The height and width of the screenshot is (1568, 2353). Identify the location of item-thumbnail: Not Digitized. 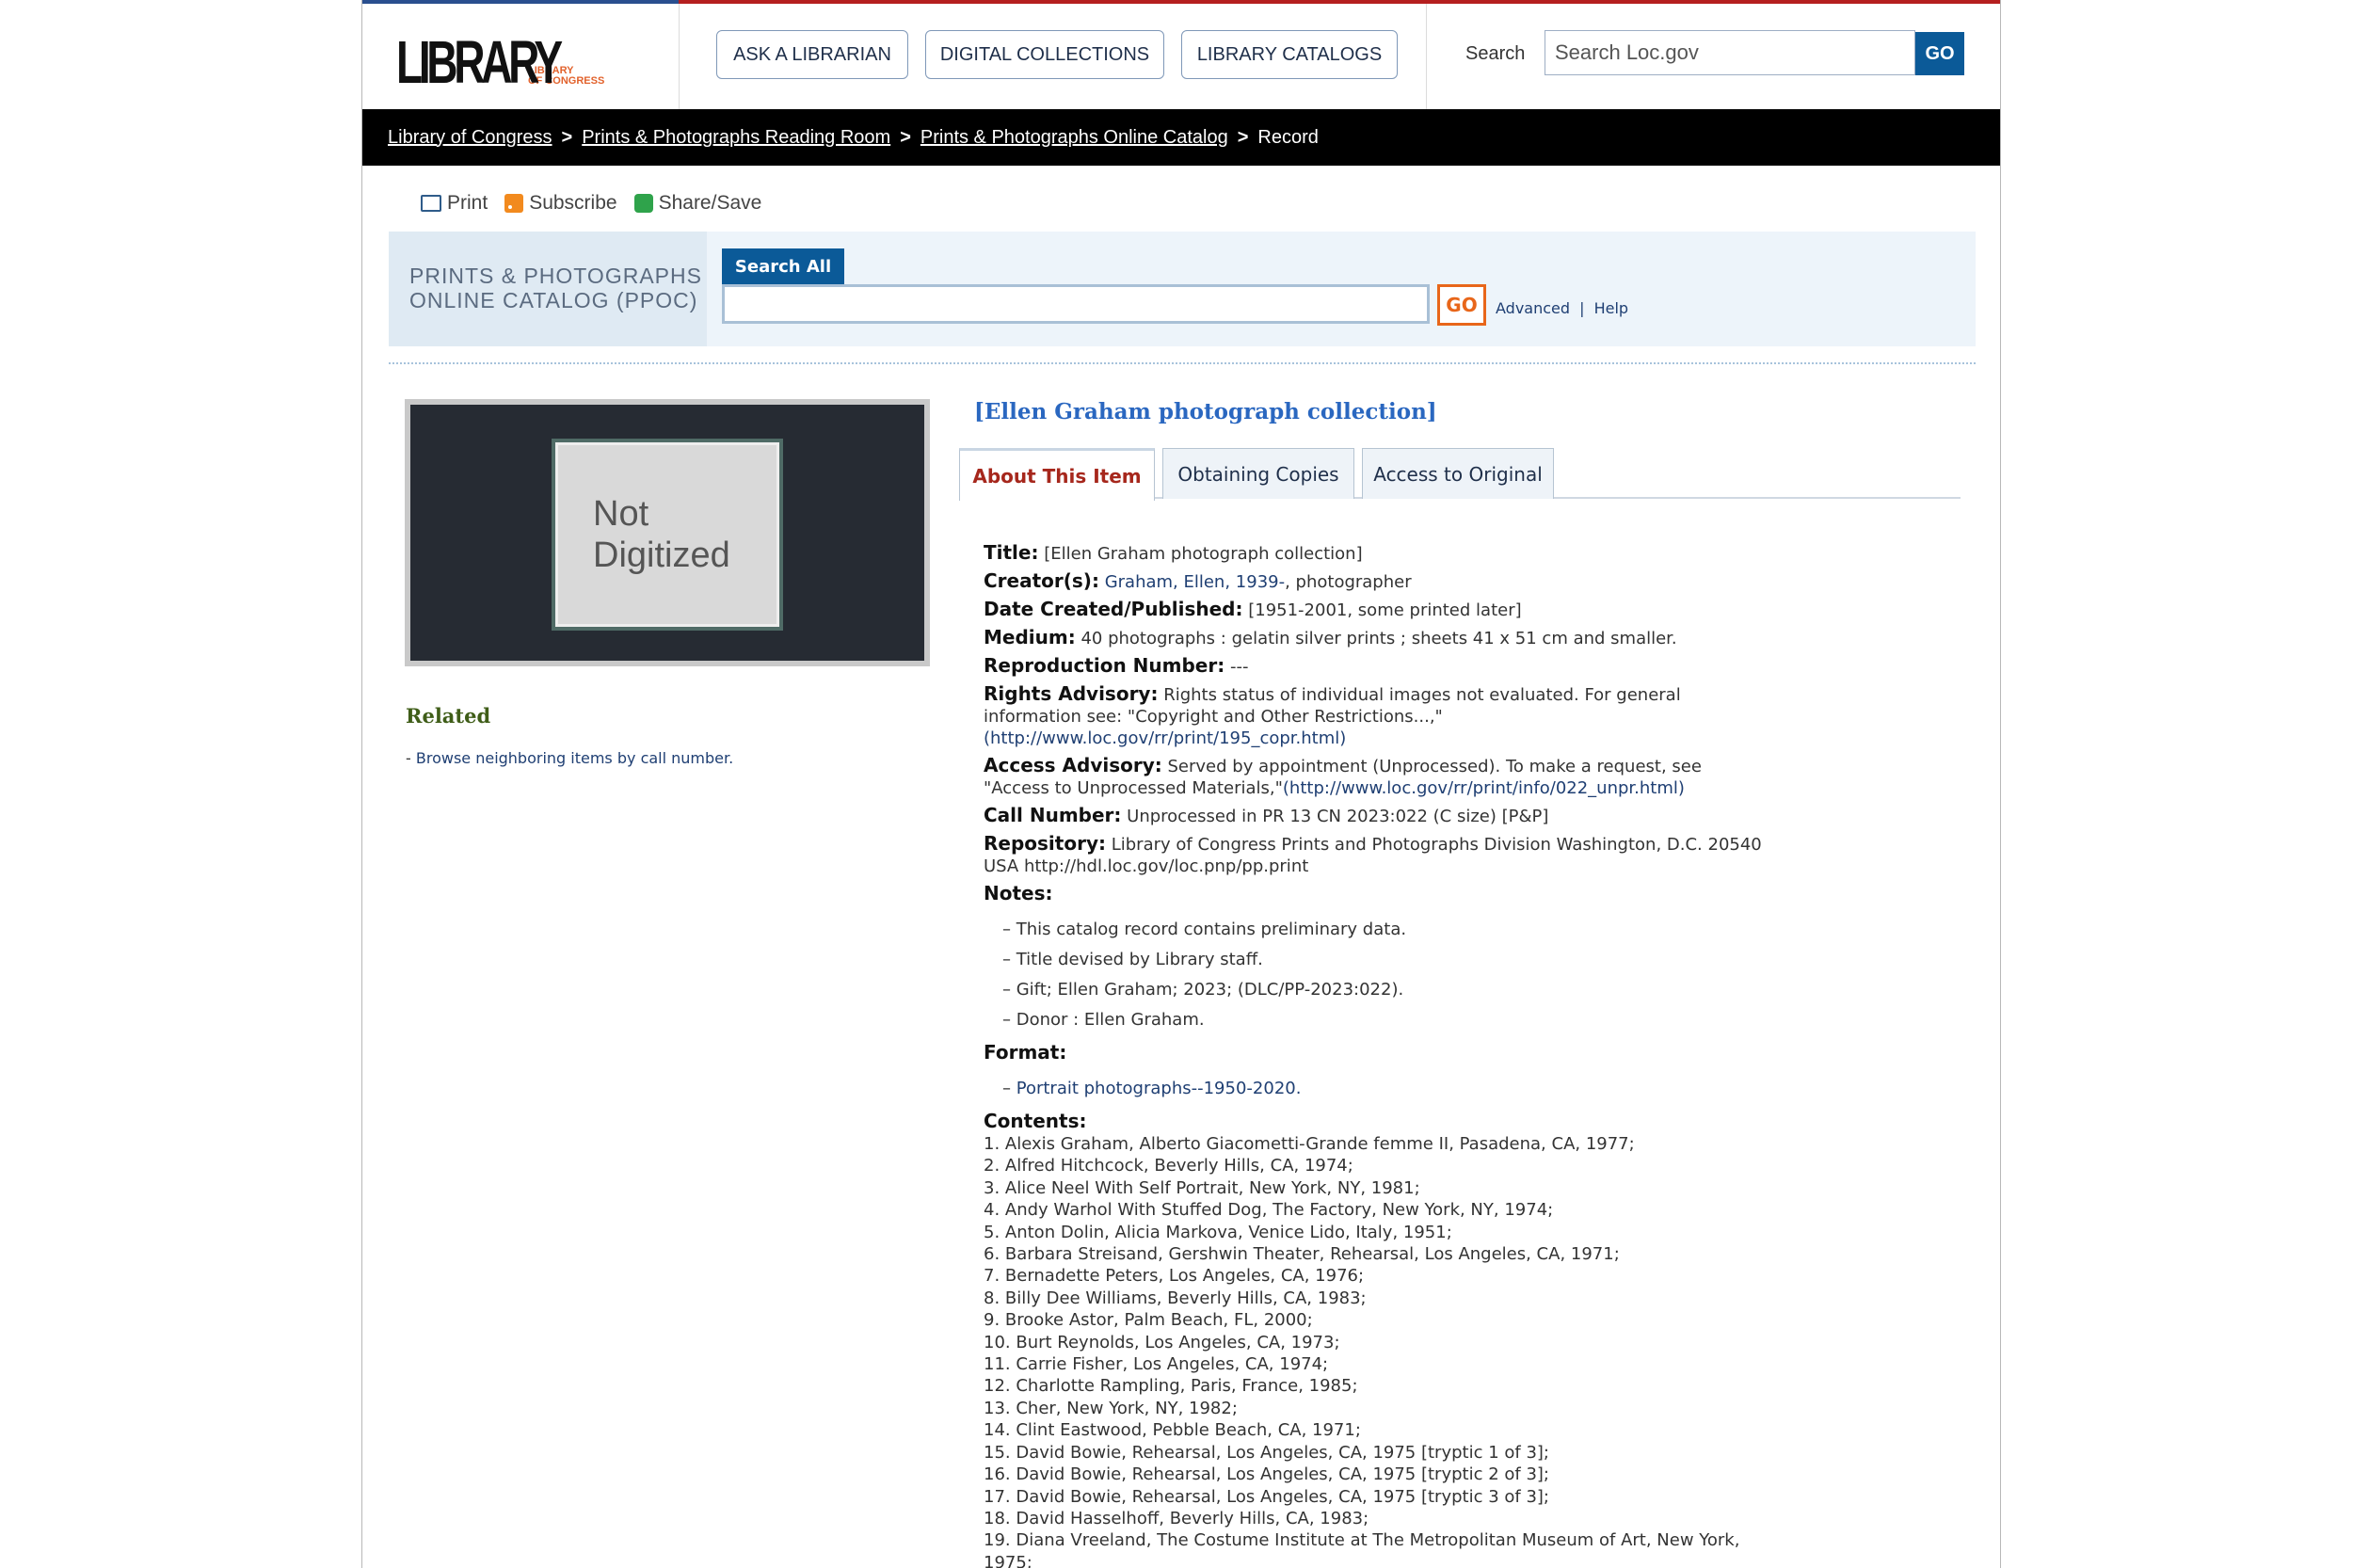
(668, 532).